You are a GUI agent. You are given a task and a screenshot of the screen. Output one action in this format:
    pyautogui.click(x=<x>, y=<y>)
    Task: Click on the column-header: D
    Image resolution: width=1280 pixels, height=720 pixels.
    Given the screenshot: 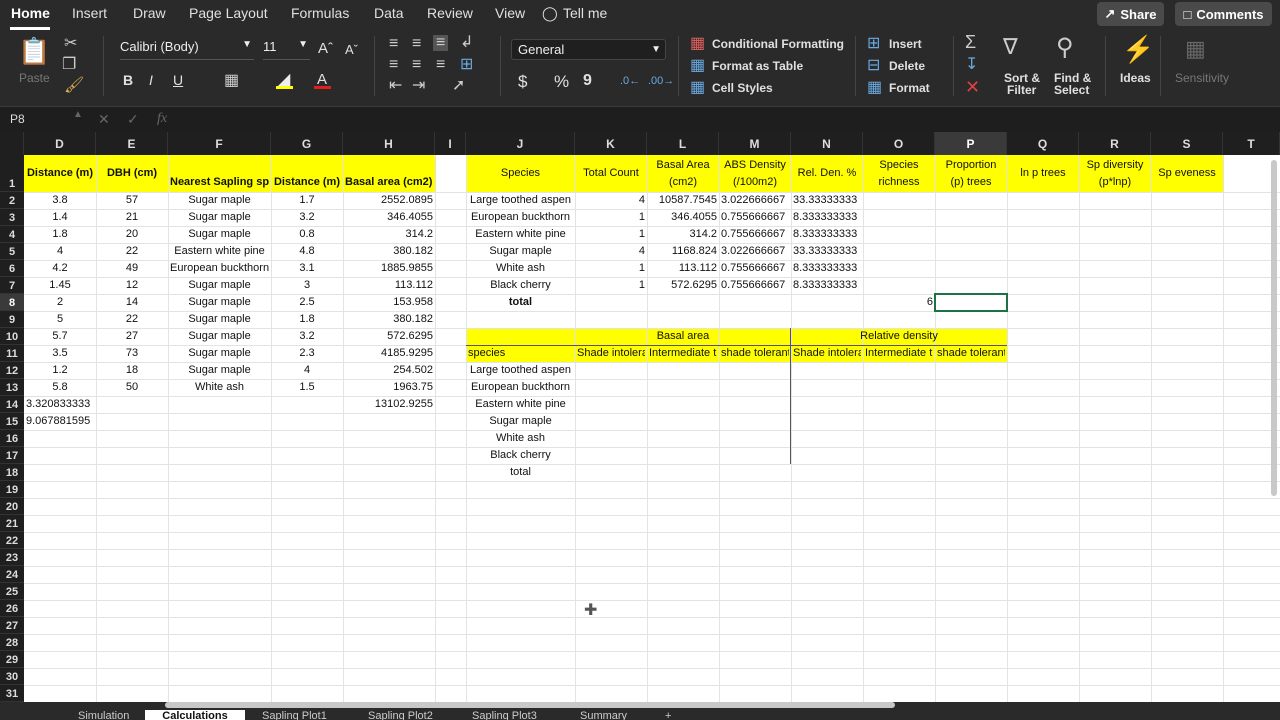 What is the action you would take?
    pyautogui.click(x=60, y=143)
    